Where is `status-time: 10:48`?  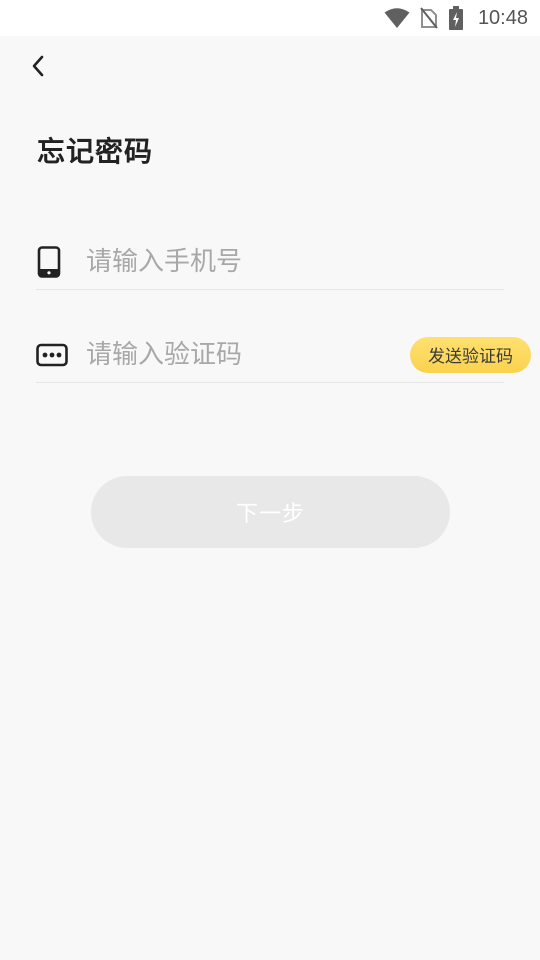
status-time: 10:48 is located at coordinates (502, 17).